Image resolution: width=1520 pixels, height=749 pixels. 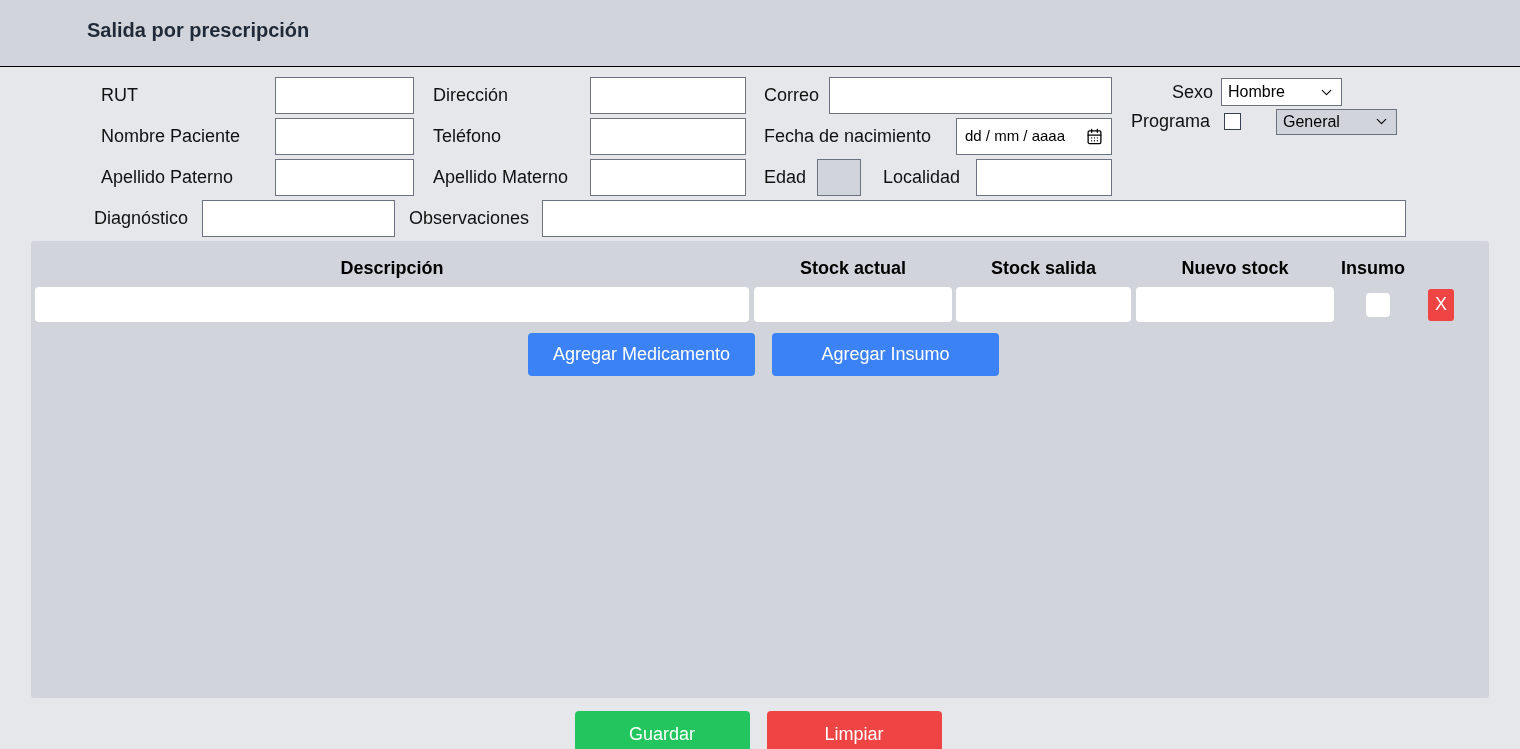 I want to click on clear-button: Limpiar, so click(x=854, y=730).